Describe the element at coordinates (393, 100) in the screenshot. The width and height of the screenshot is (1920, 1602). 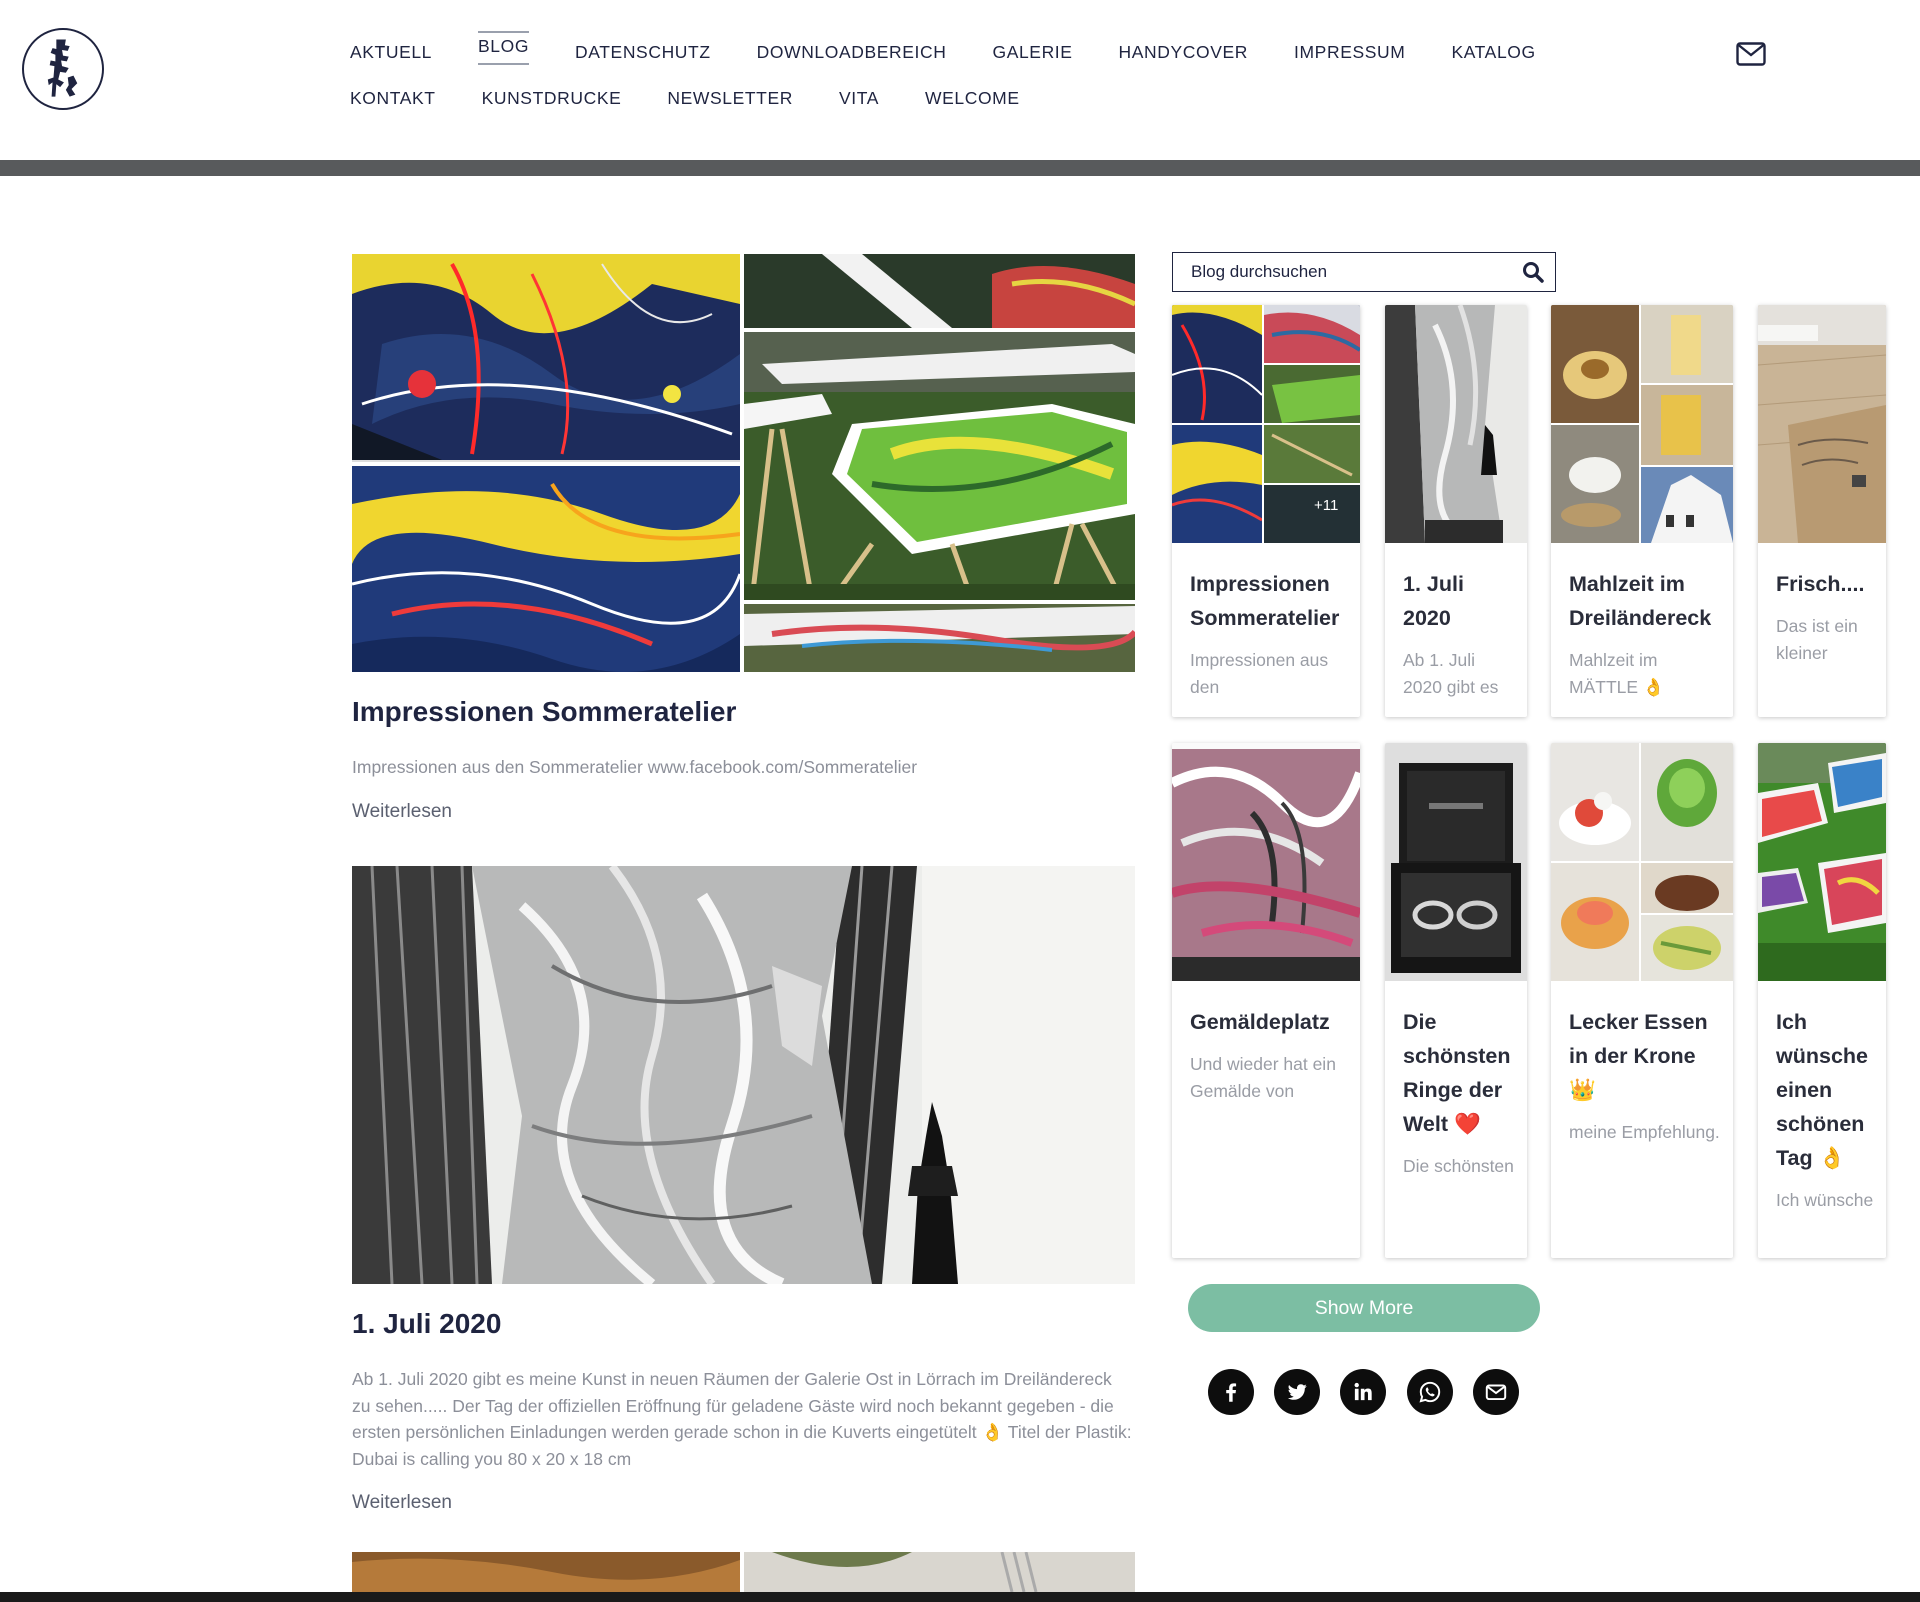
I see `nav-item-kontakt: KONTAKT` at that location.